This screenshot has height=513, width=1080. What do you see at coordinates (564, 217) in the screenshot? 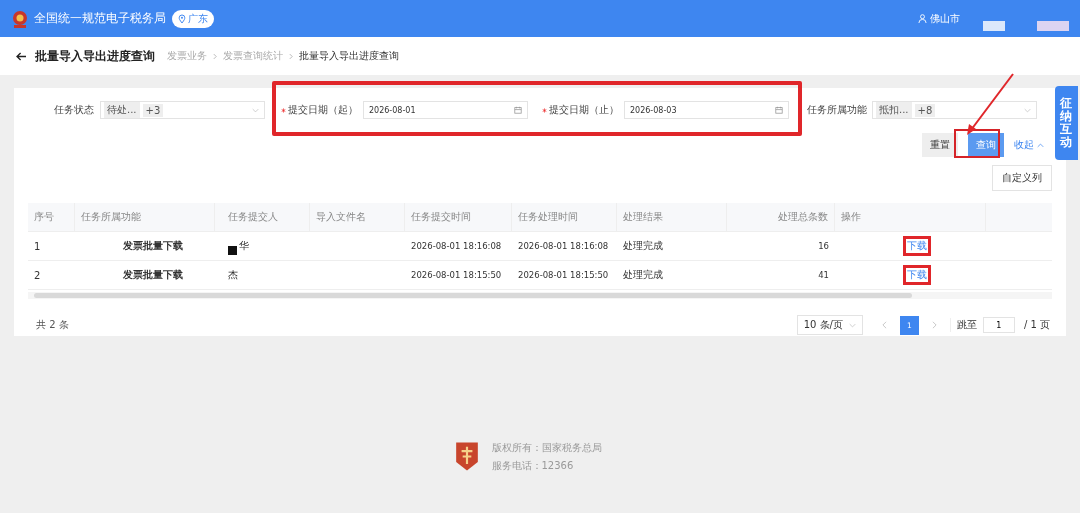
I see `column-header: 任务处理时间` at bounding box center [564, 217].